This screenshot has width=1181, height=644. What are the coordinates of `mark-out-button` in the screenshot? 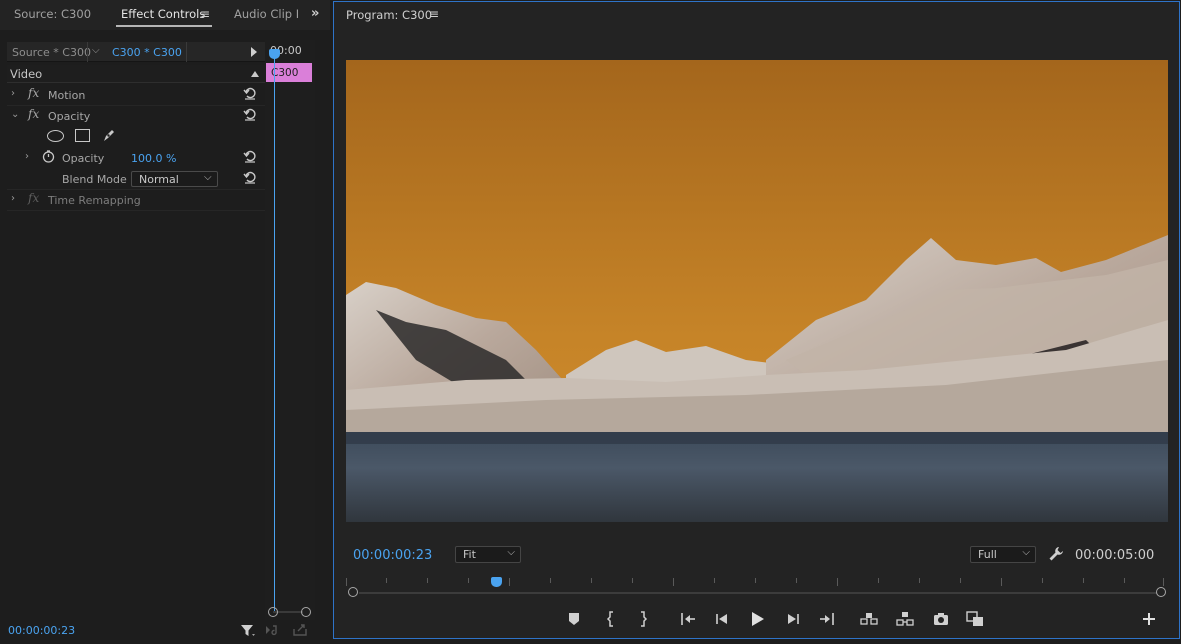 It's located at (643, 619).